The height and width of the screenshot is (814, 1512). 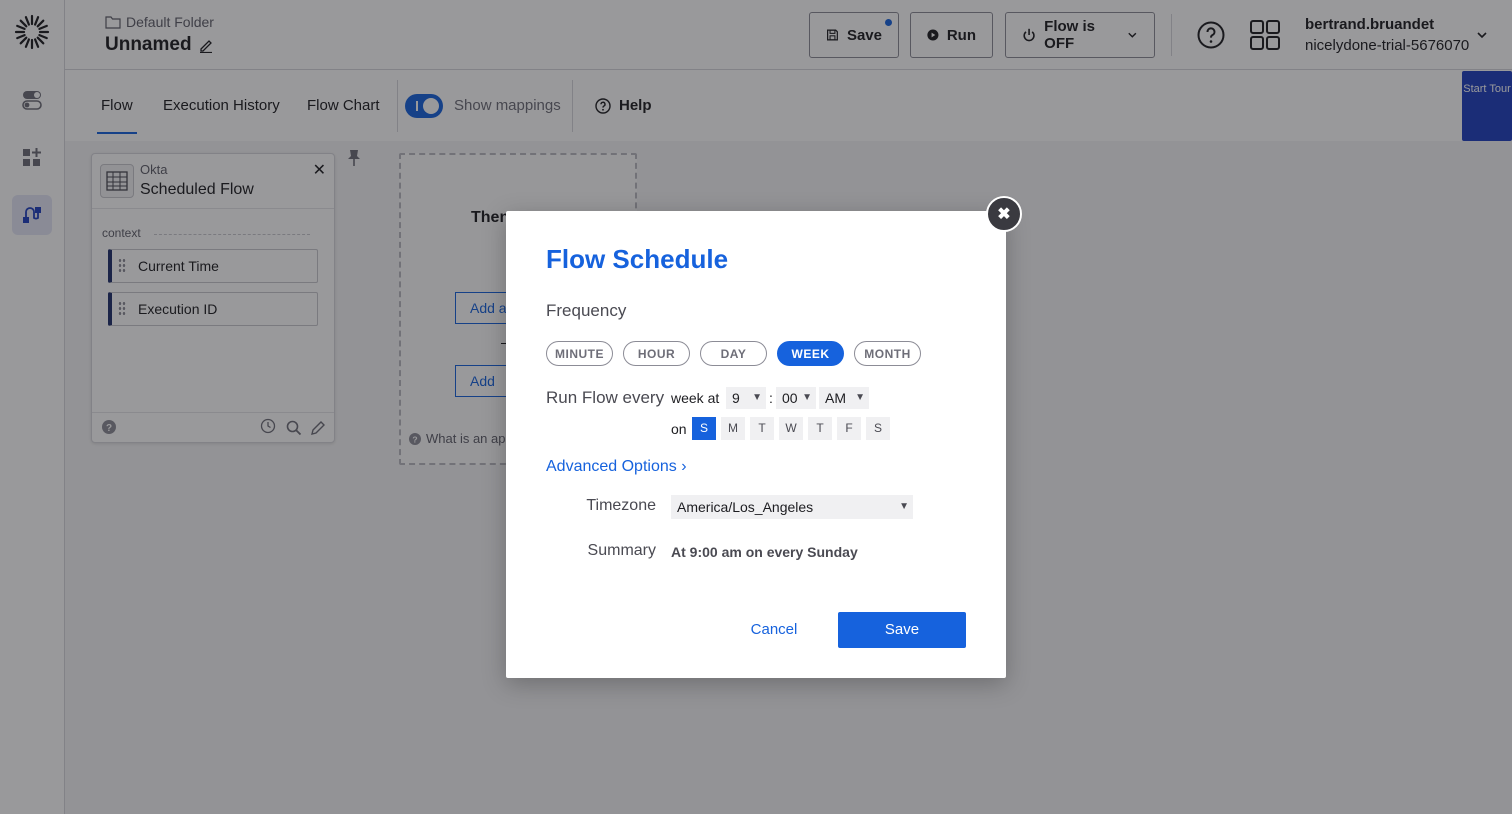 What do you see at coordinates (684, 466) in the screenshot?
I see `chevron-right-icon: ›` at bounding box center [684, 466].